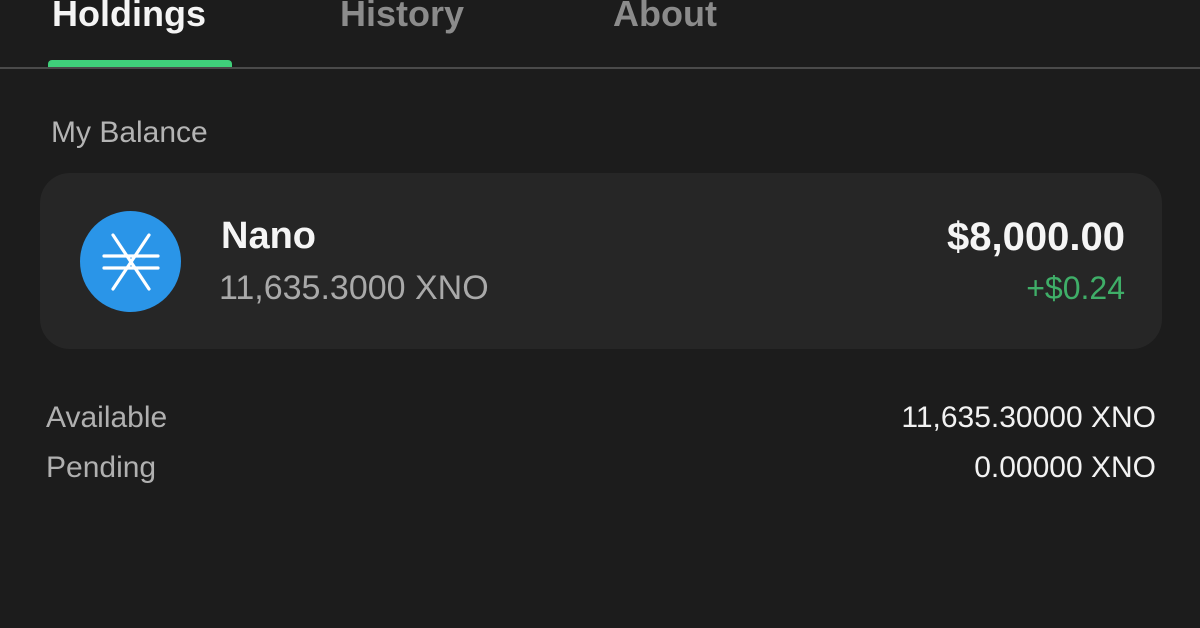 Image resolution: width=1200 pixels, height=628 pixels. I want to click on tab-holdings: Holdings, so click(129, 19).